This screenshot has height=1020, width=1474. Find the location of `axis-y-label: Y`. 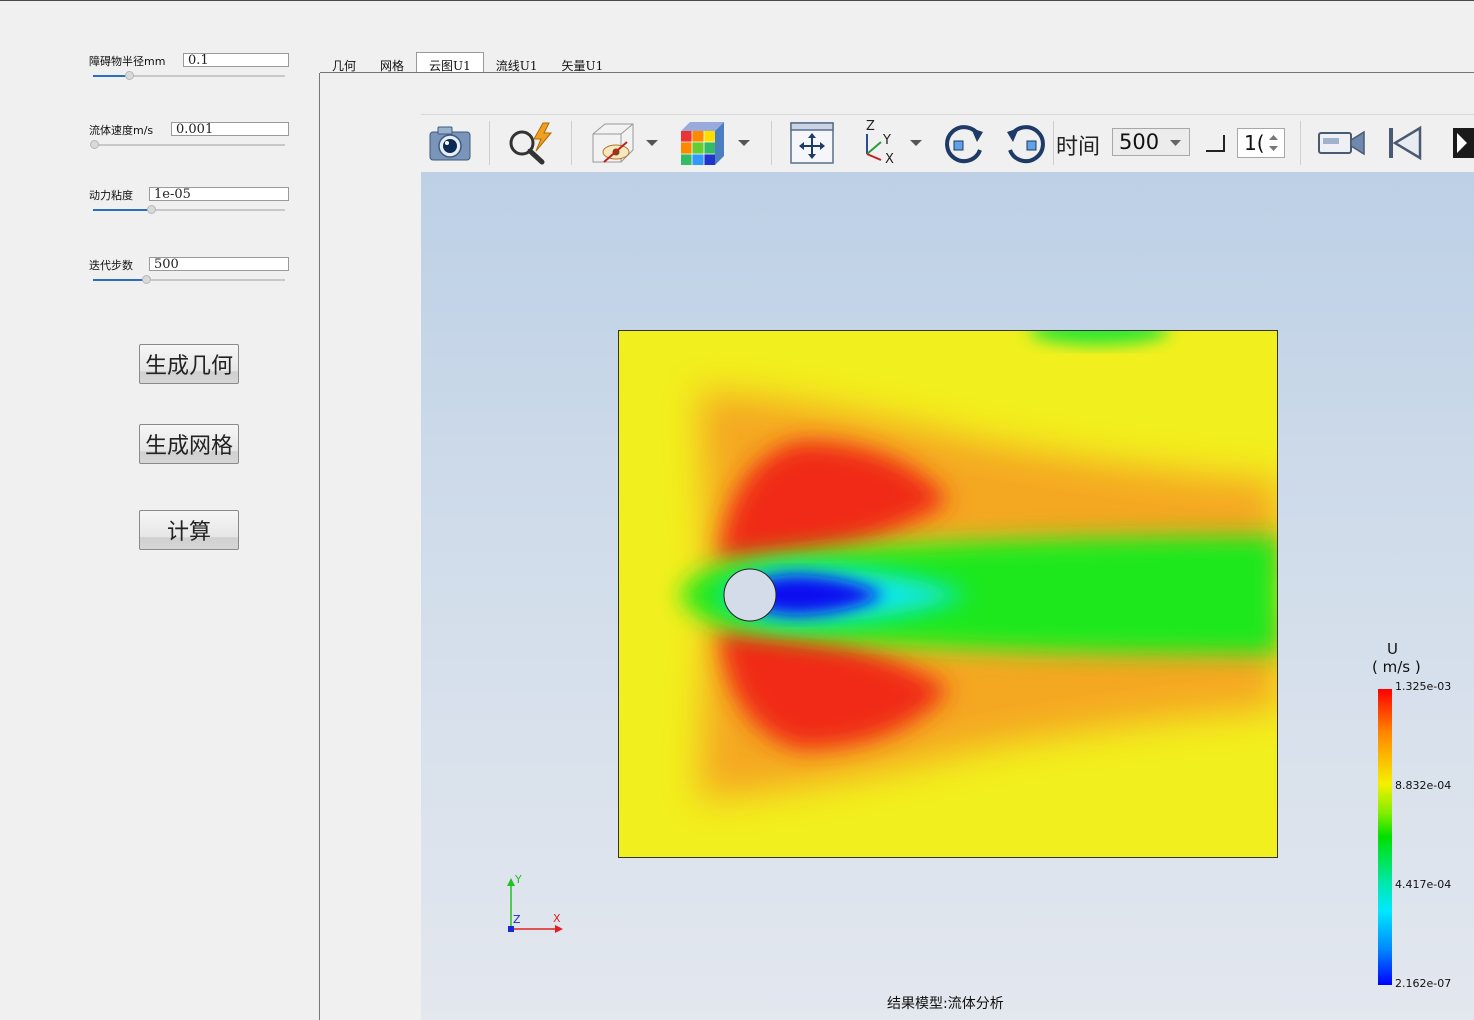

axis-y-label: Y is located at coordinates (518, 879).